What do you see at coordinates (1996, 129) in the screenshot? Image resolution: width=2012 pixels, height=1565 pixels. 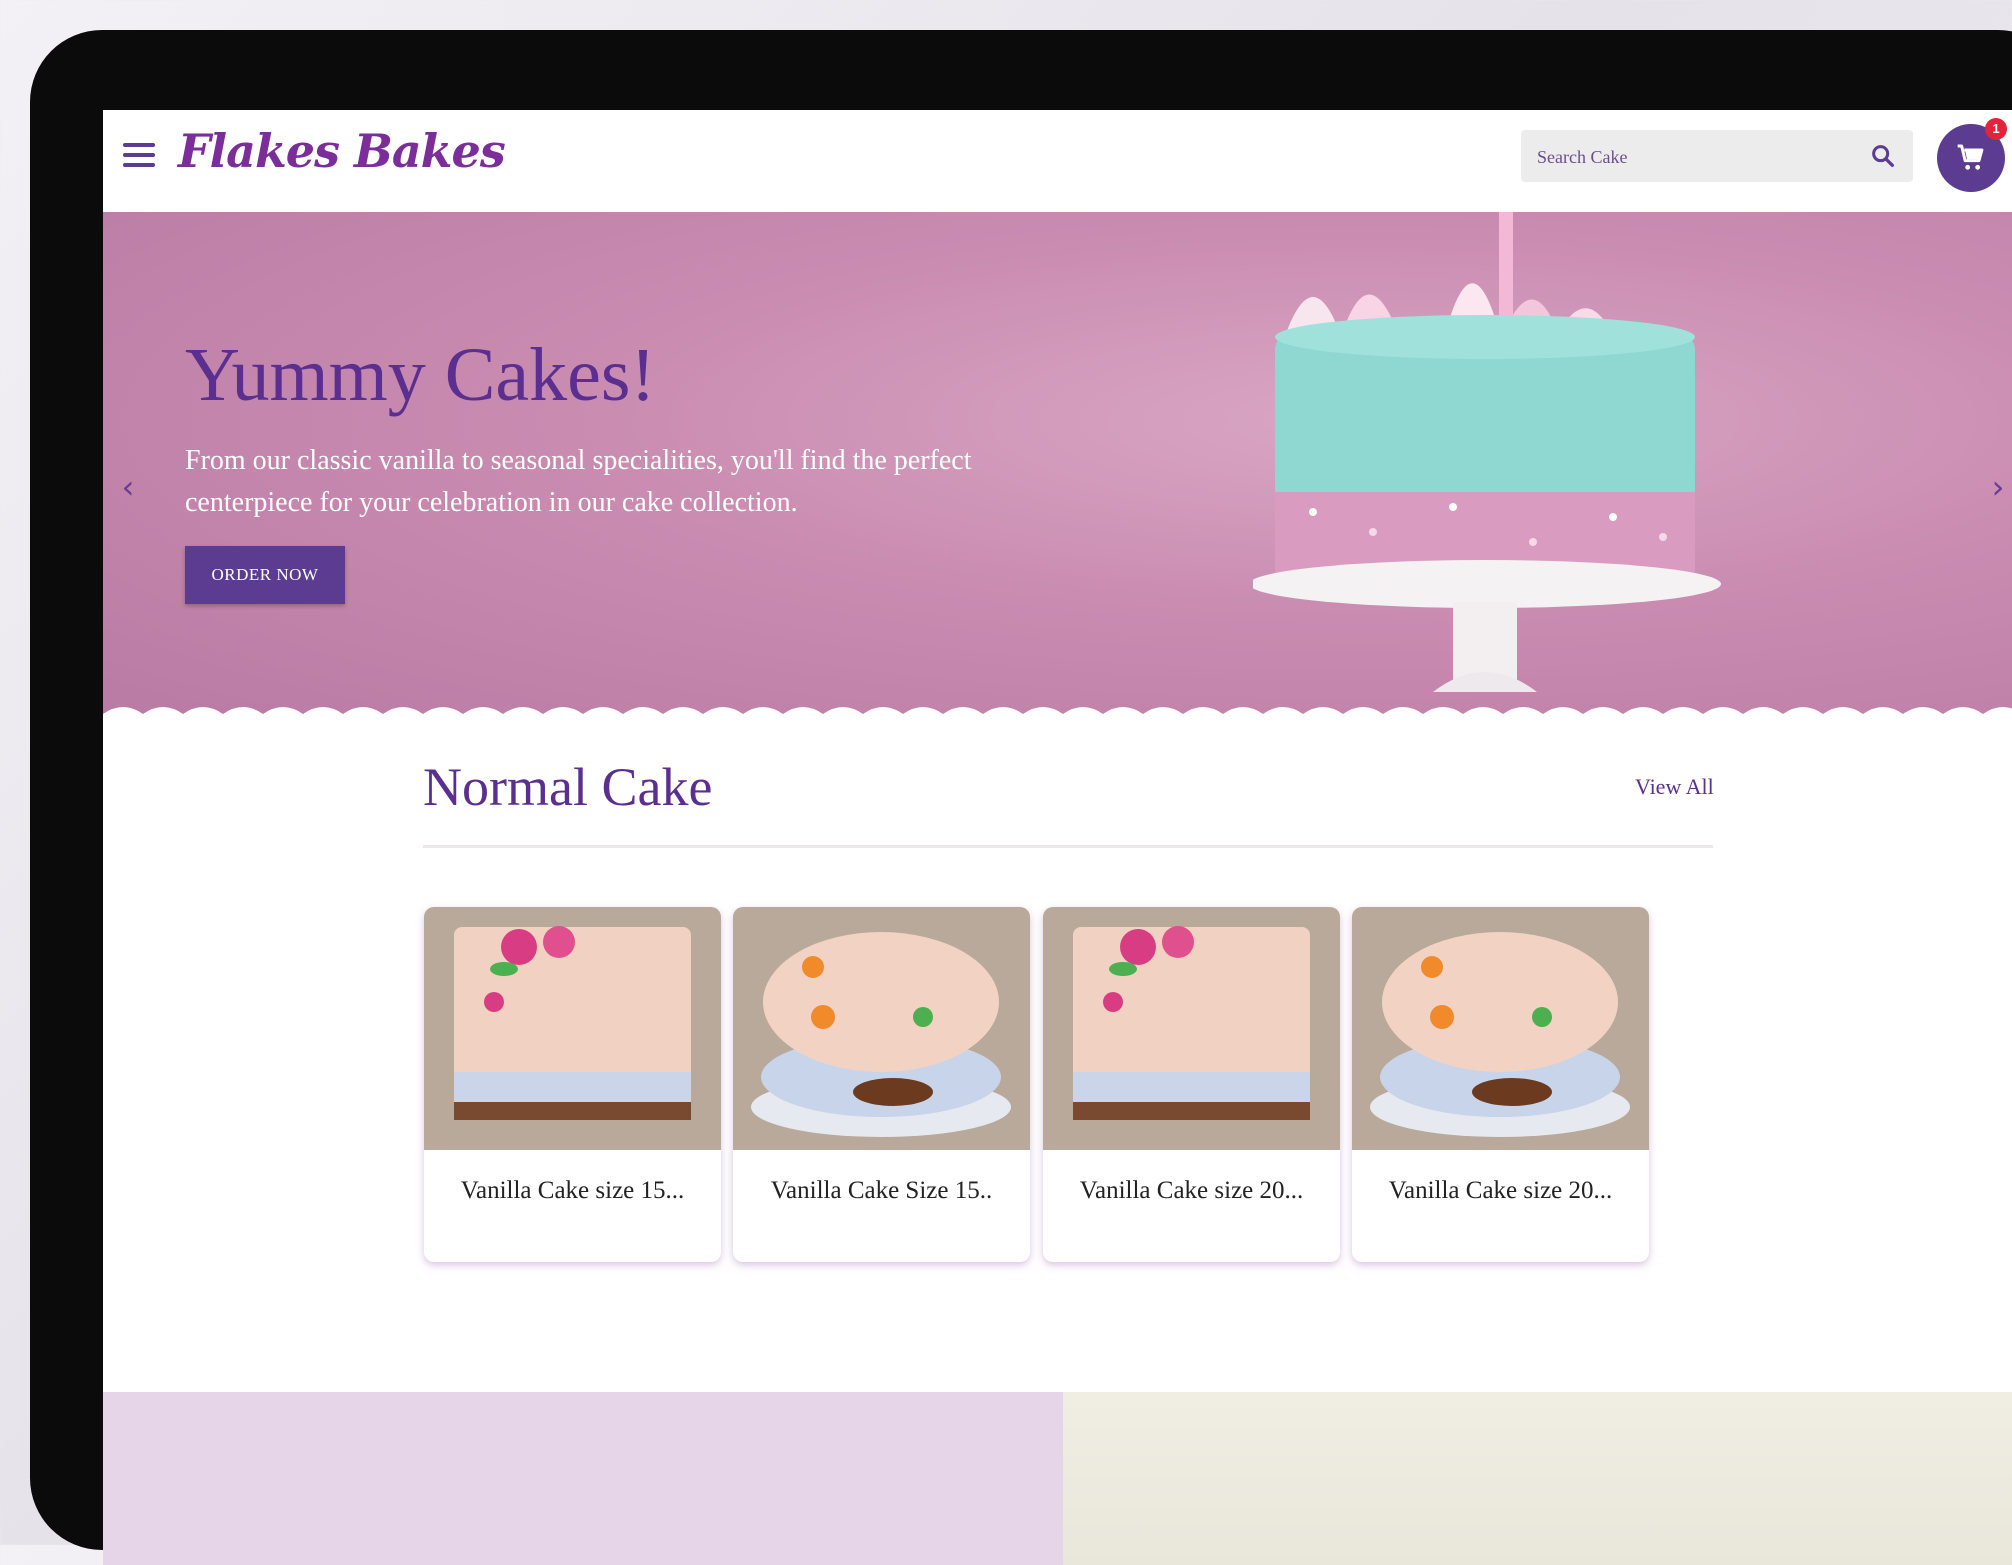 I see `cart-count-badge: 1` at bounding box center [1996, 129].